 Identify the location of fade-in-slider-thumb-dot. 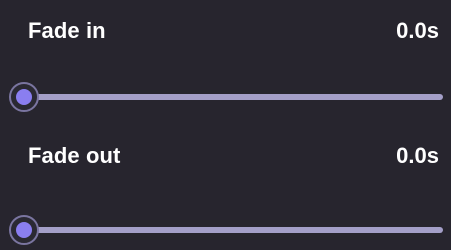
(24, 97).